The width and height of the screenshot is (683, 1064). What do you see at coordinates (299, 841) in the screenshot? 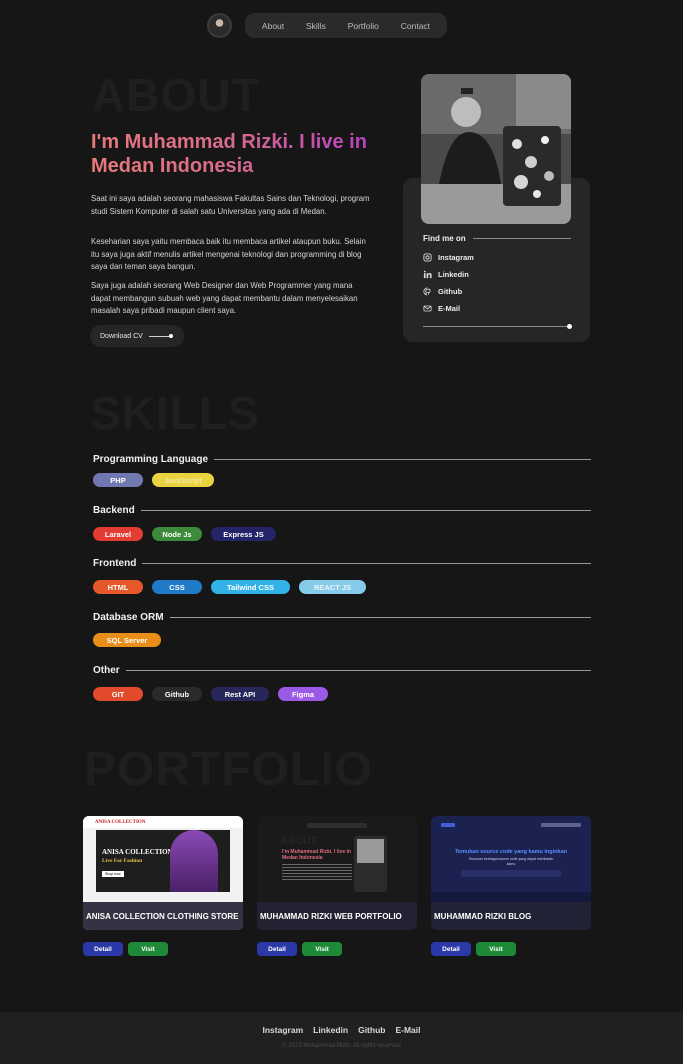
I see `thumb-ghost: ABOUT` at bounding box center [299, 841].